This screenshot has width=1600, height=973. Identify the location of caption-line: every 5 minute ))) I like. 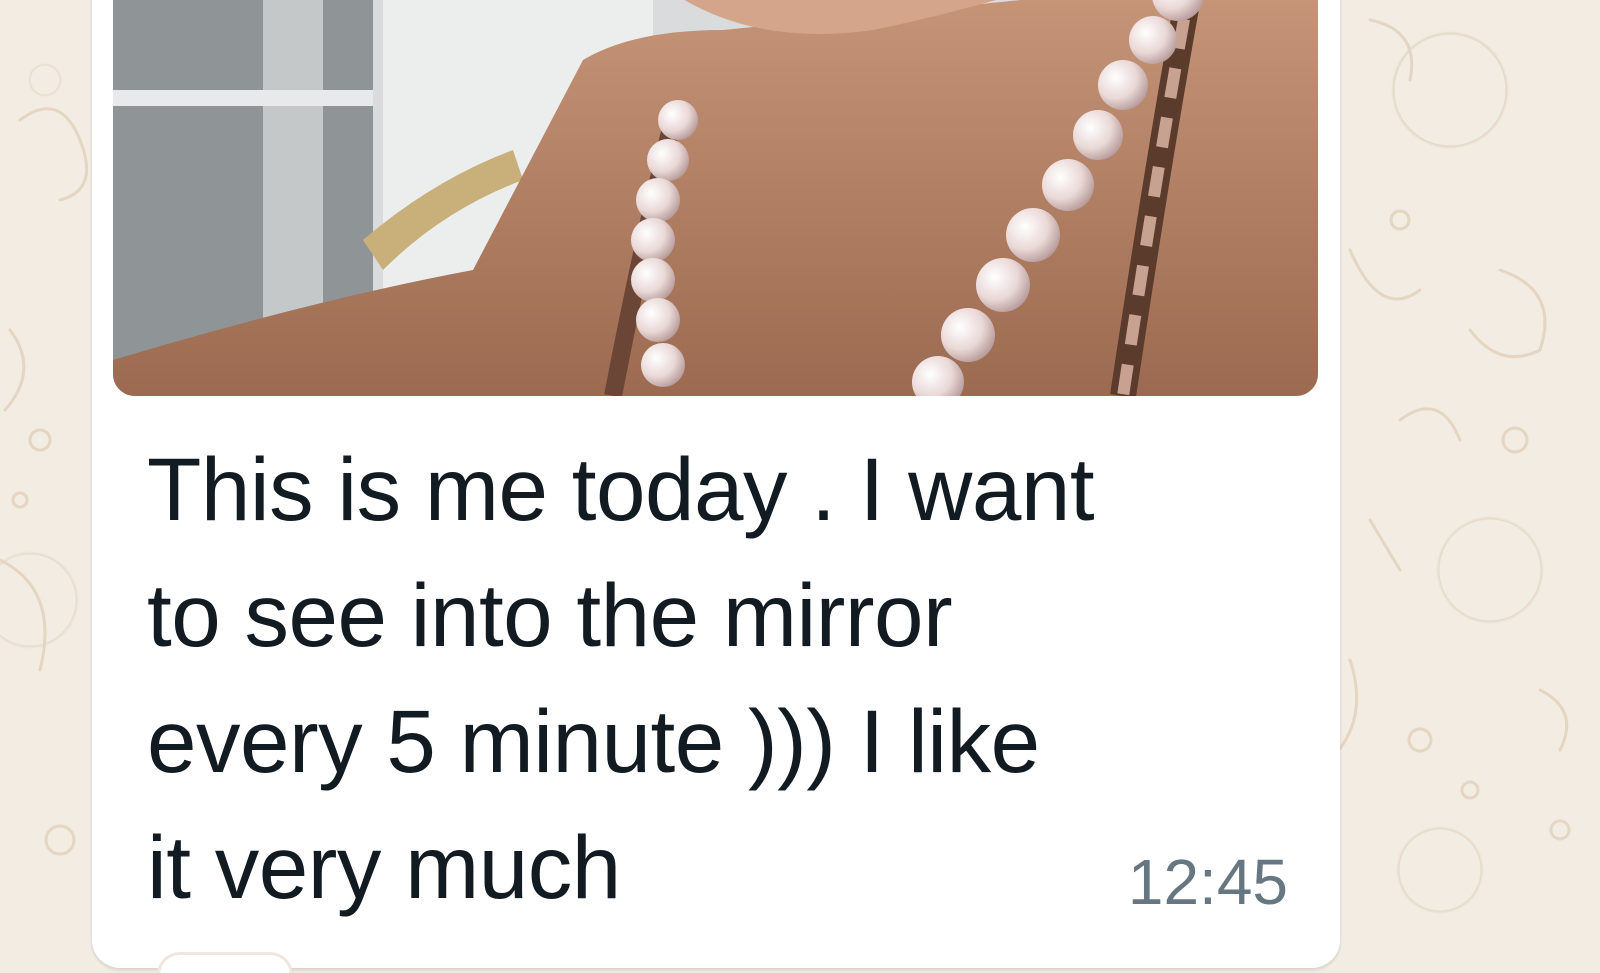
(593, 741).